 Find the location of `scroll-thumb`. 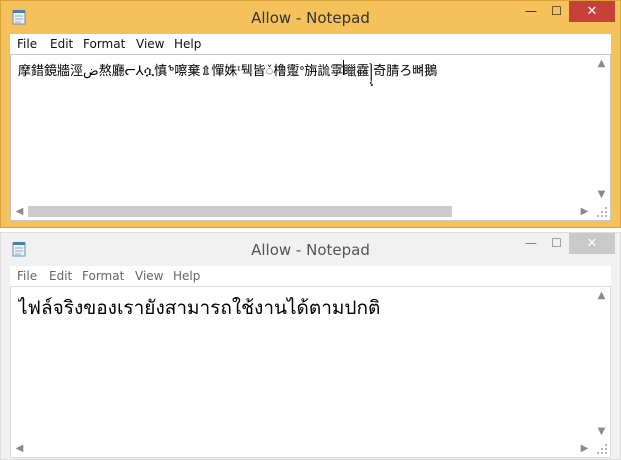

scroll-thumb is located at coordinates (240, 211).